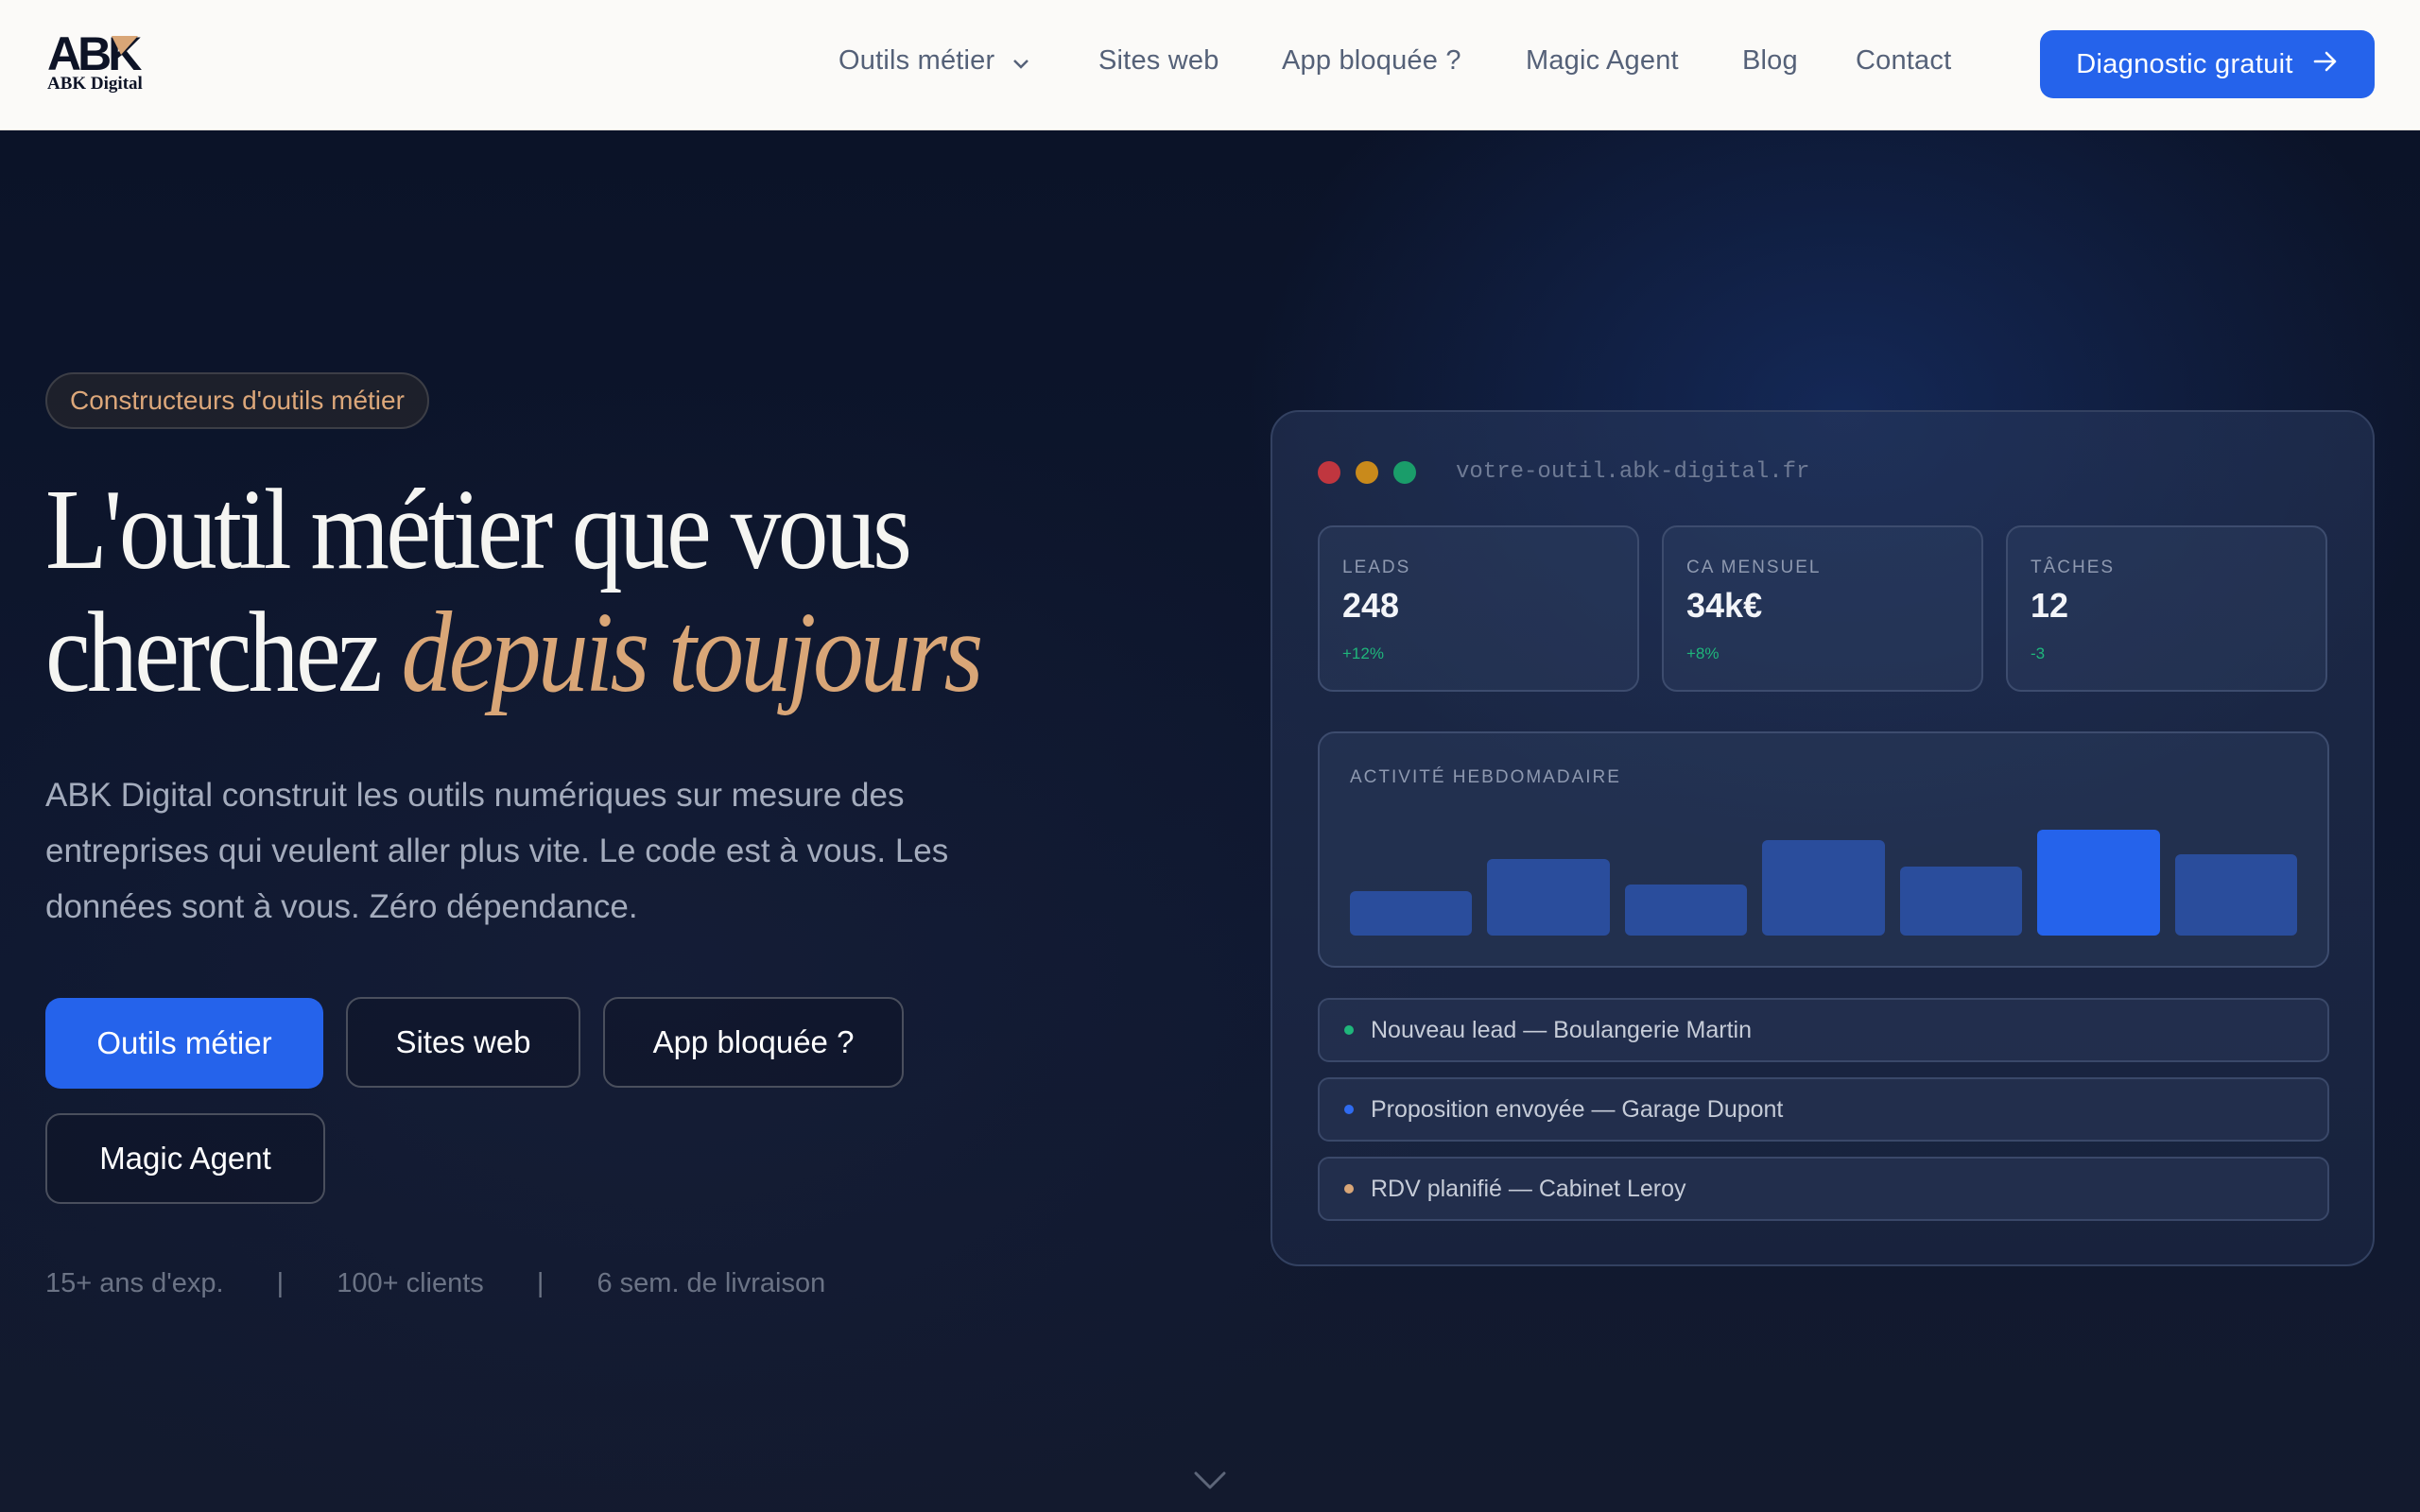 The height and width of the screenshot is (1512, 2420). Describe the element at coordinates (1528, 1188) in the screenshot. I see `activity-text: RDV planifié — Cabinet Leroy` at that location.